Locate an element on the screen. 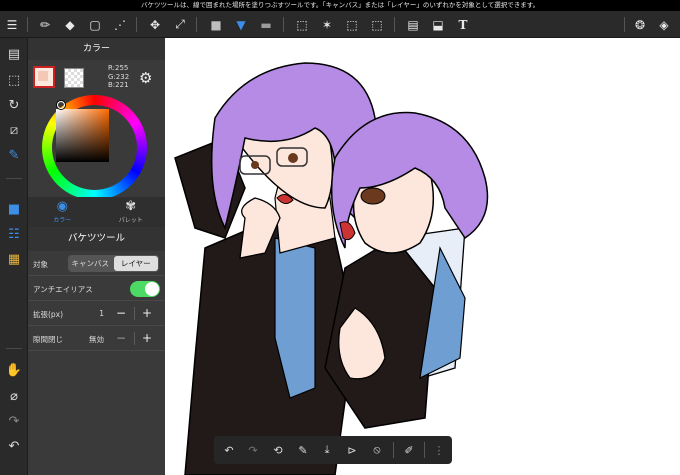 The image size is (680, 475). bottom-quick-bar: ↶ ↷ ⟲ ✎ ⤓ ⊳ ⦸ ✐ ⋮ is located at coordinates (333, 450).